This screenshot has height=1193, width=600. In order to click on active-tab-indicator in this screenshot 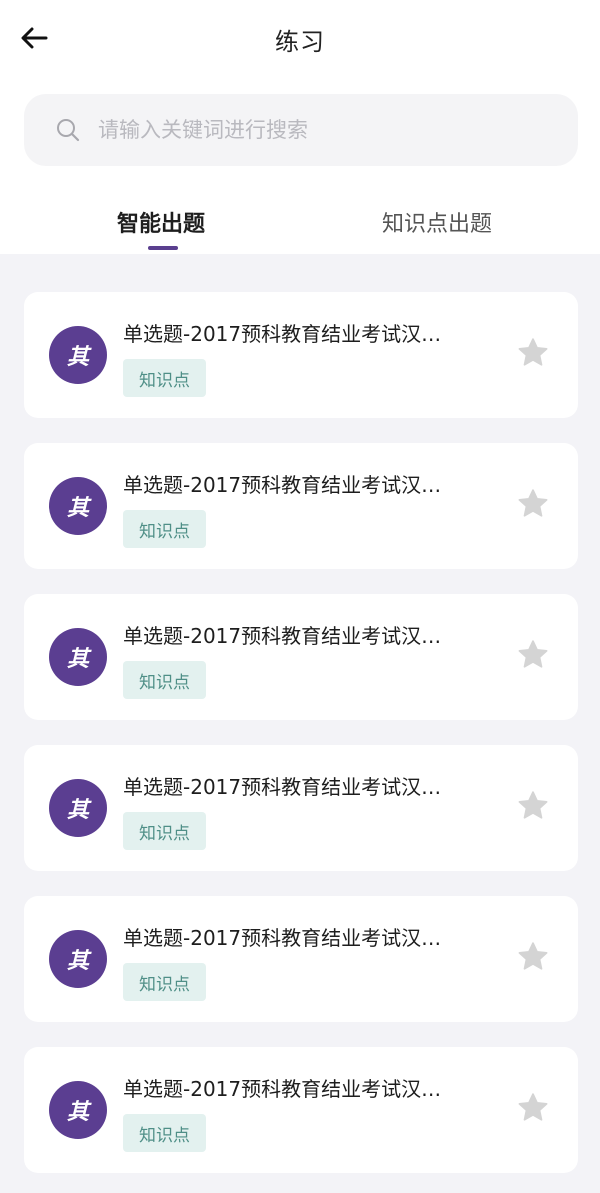, I will do `click(163, 248)`.